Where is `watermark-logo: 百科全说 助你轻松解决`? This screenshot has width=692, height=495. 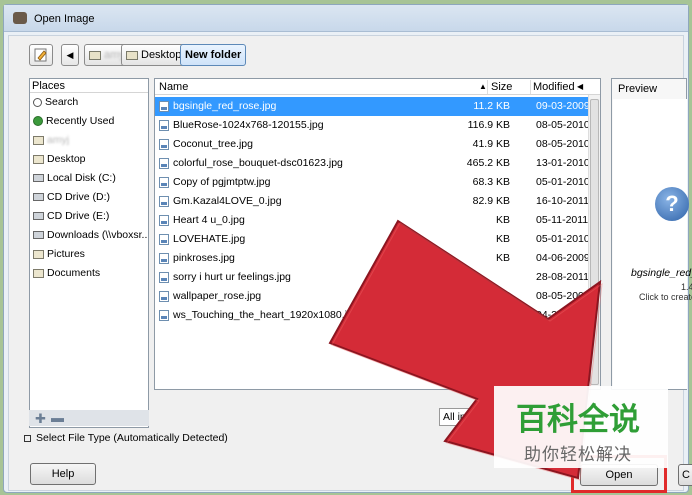
watermark-logo: 百科全说 助你轻松解决 is located at coordinates (581, 427).